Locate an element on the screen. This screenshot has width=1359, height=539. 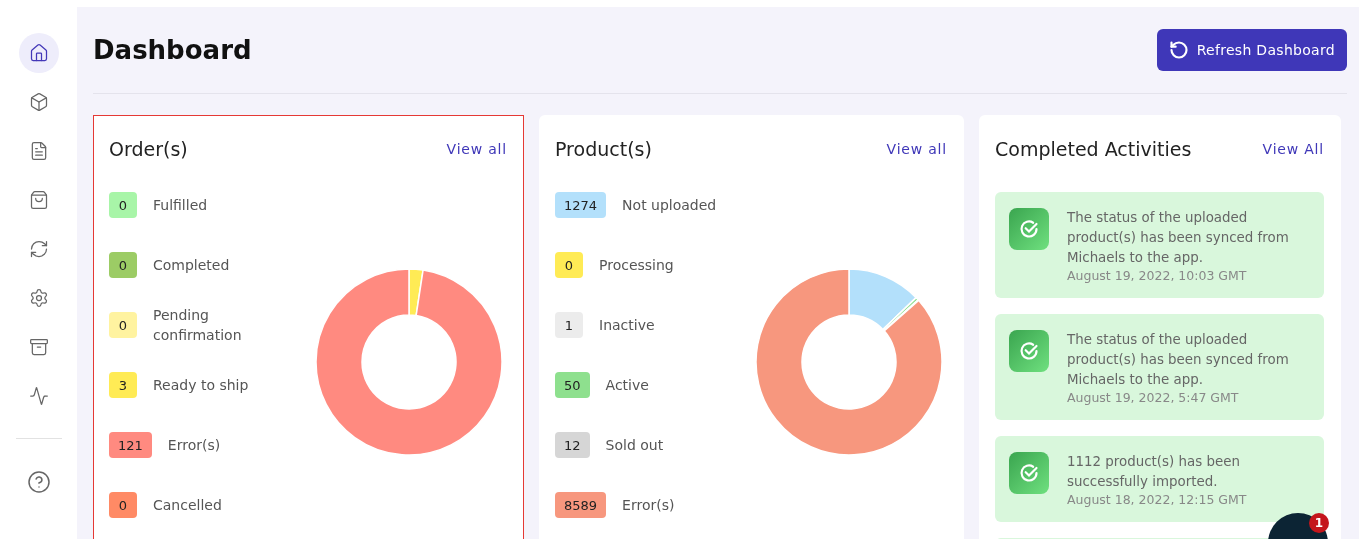
status-label: Active is located at coordinates (627, 385).